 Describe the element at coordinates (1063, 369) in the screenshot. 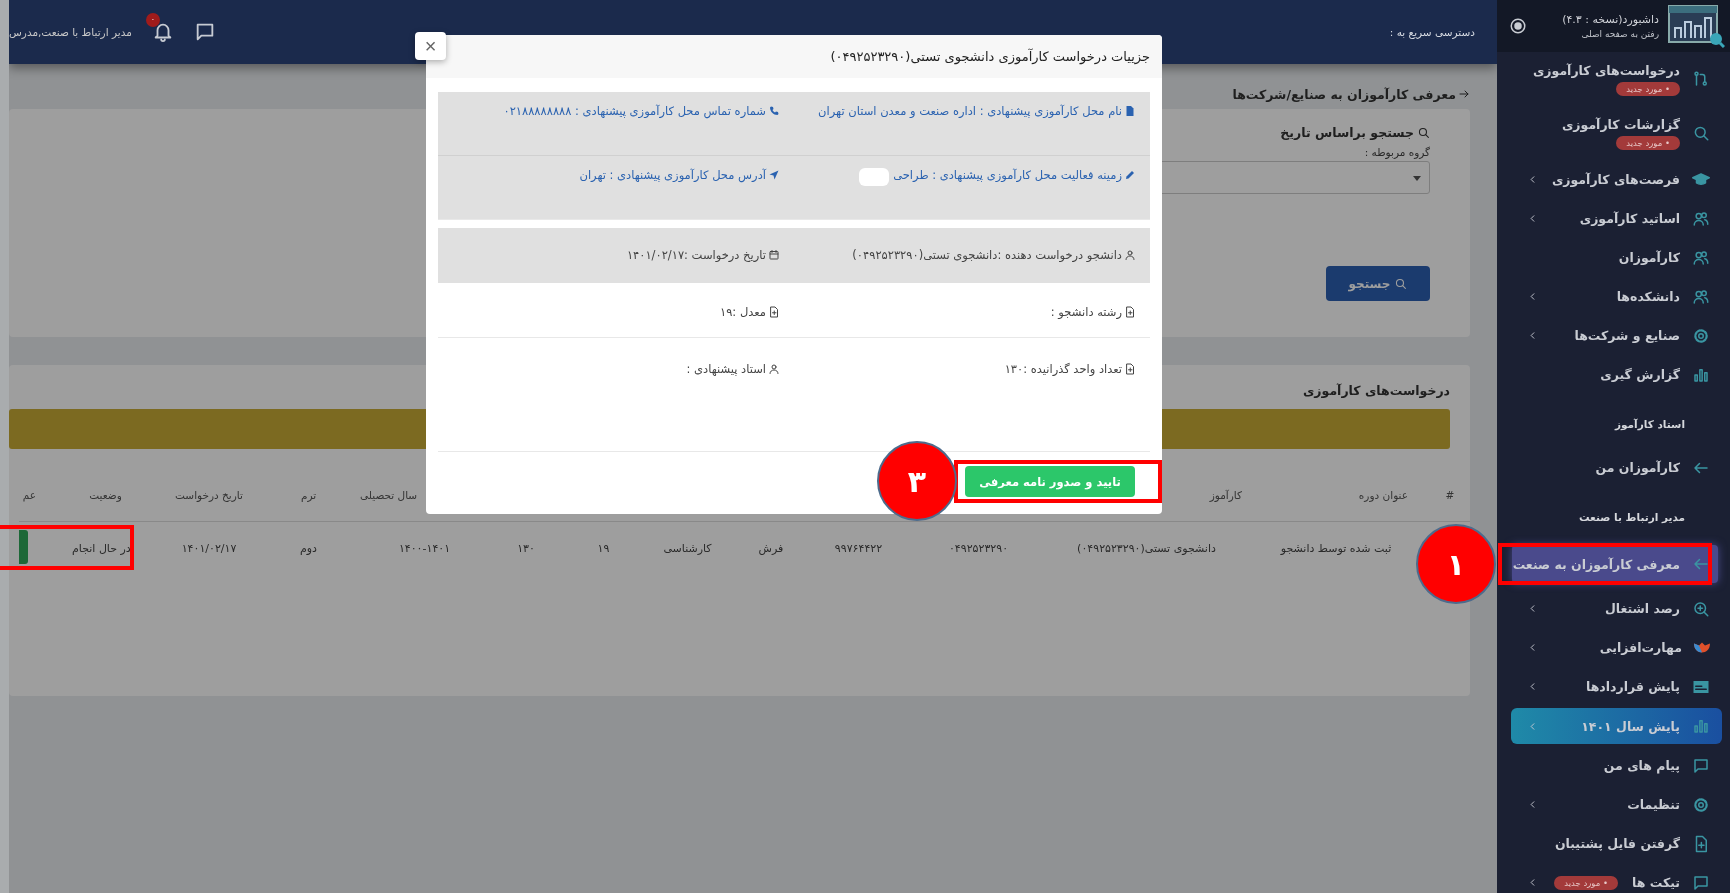

I see `detail-text: تعداد واحد گذرانیده :۱۳۰` at that location.